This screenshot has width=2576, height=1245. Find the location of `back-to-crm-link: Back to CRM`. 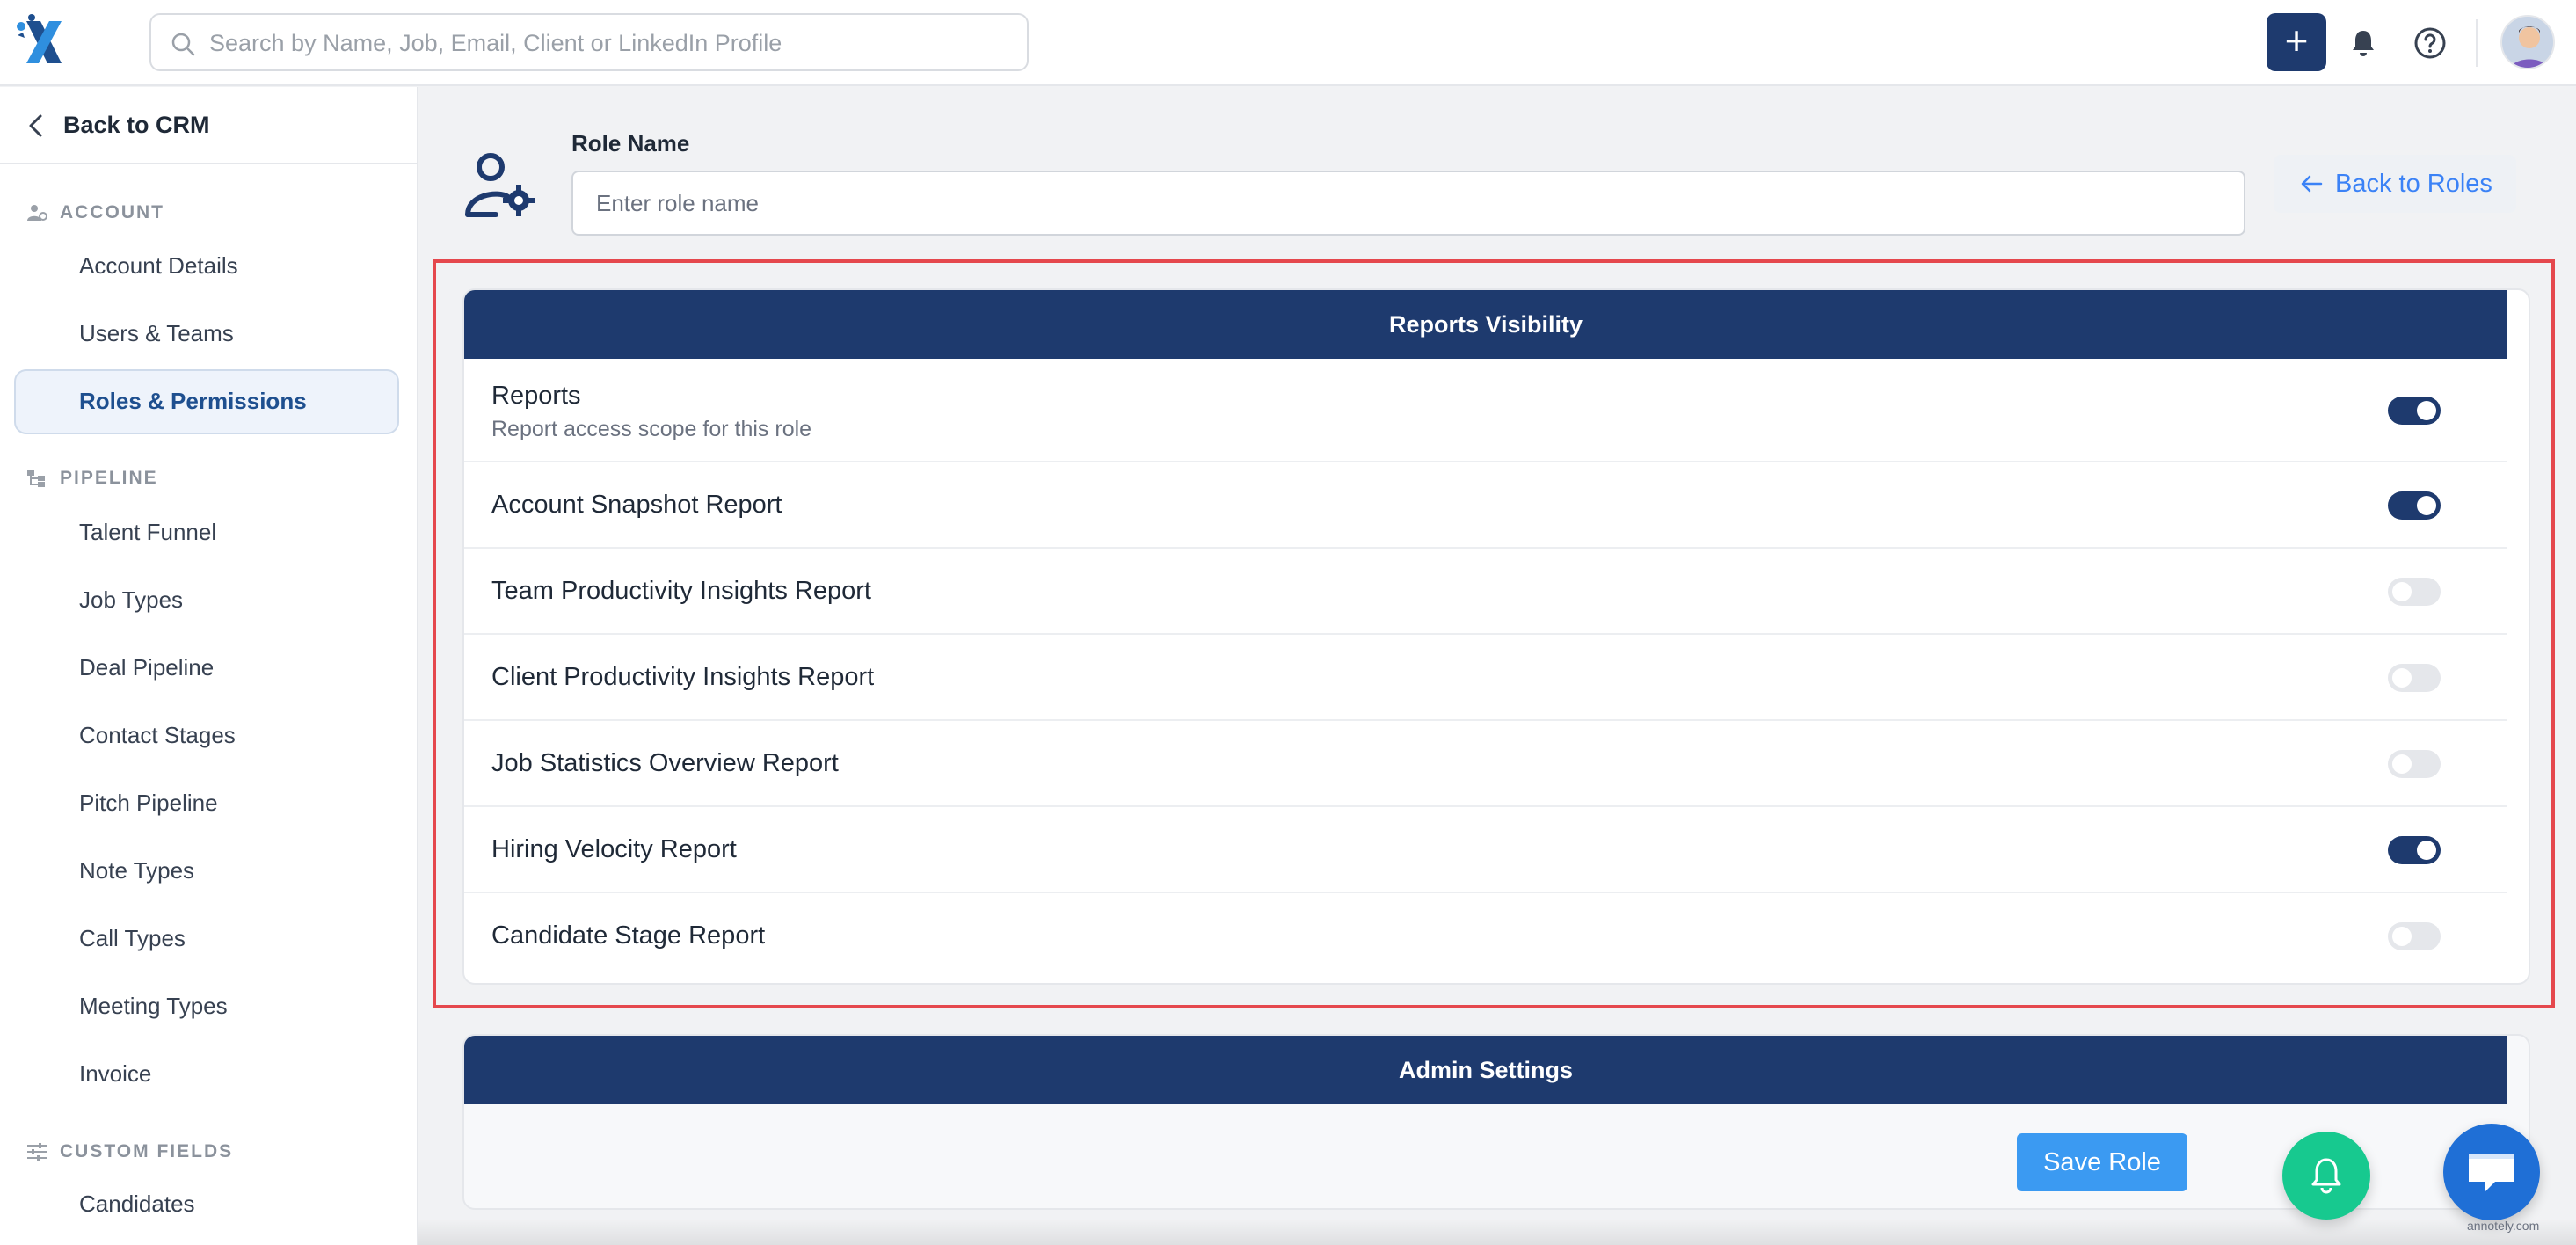

back-to-crm-link: Back to CRM is located at coordinates (208, 125).